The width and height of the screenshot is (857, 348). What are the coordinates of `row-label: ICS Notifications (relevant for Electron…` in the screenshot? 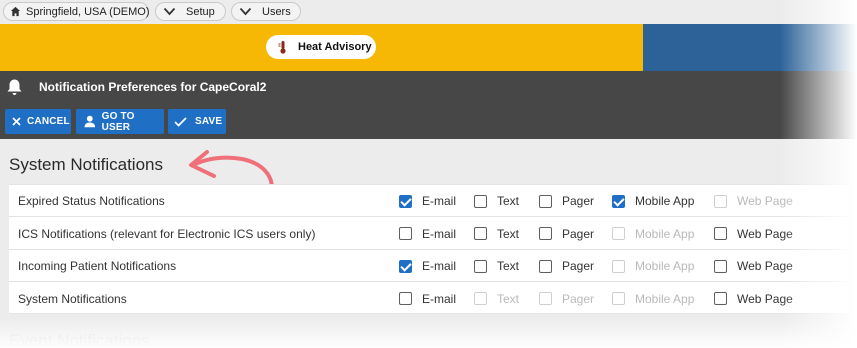 It's located at (167, 233).